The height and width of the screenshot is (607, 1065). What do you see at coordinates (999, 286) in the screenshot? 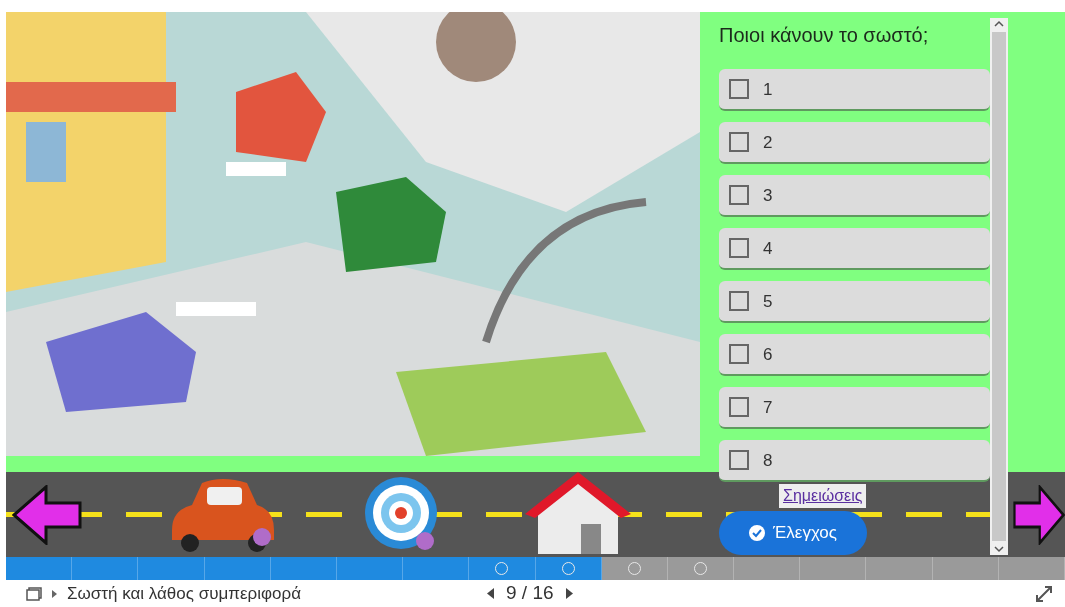
I see `scrollbar` at bounding box center [999, 286].